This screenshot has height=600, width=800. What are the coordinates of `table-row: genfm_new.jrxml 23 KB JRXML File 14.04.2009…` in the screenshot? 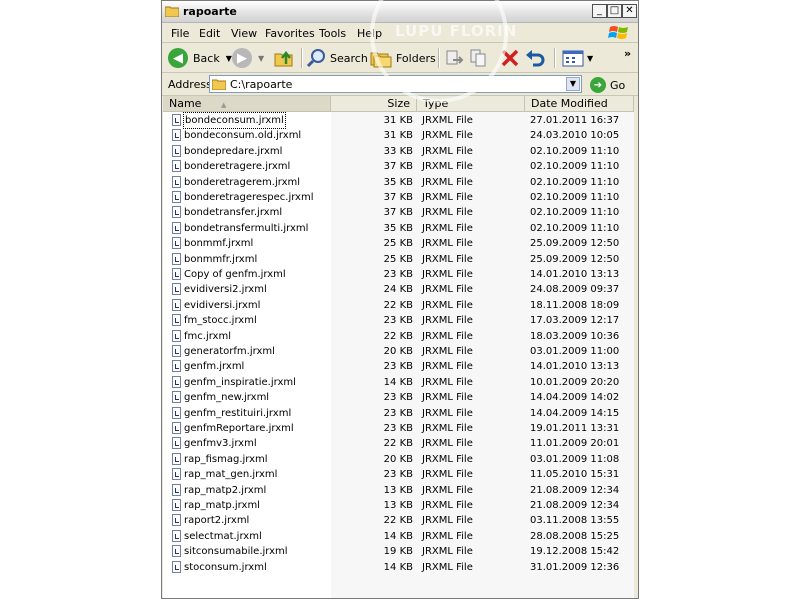 It's located at (398, 397).